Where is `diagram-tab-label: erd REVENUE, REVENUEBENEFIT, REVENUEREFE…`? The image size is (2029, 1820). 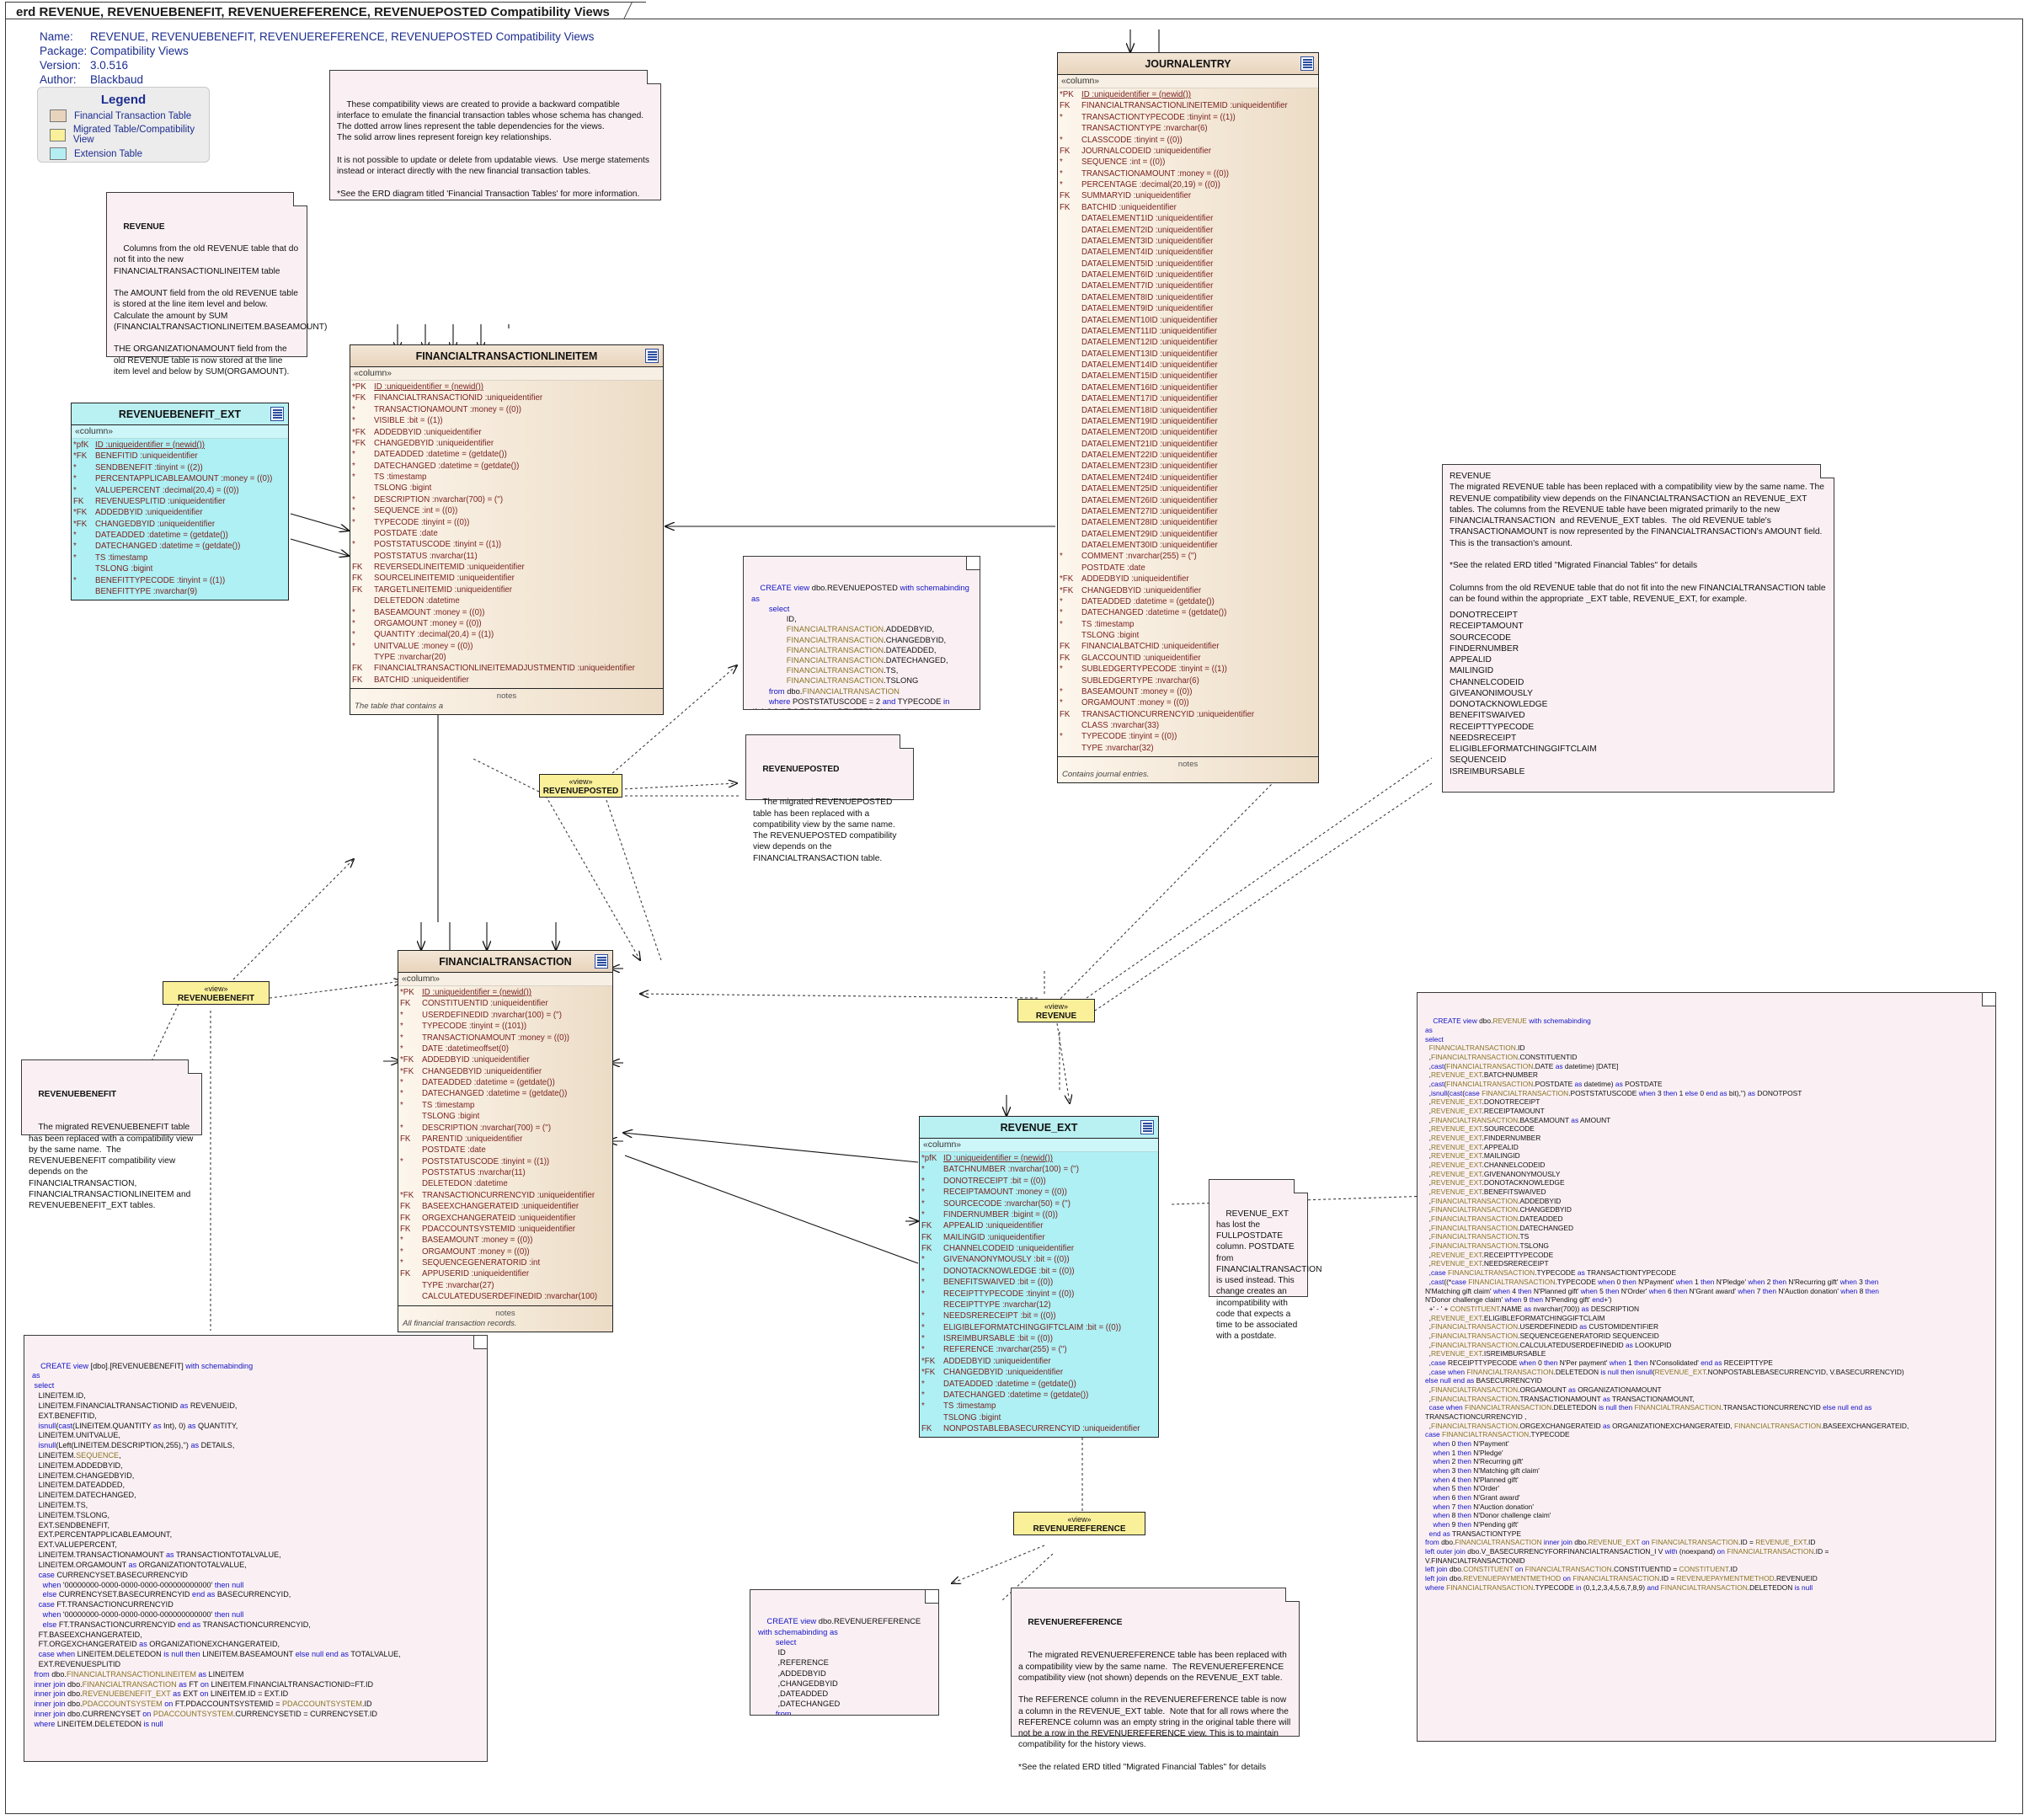
diagram-tab-label: erd REVENUE, REVENUEBENEFIT, REVENUEREFE… is located at coordinates (325, 11).